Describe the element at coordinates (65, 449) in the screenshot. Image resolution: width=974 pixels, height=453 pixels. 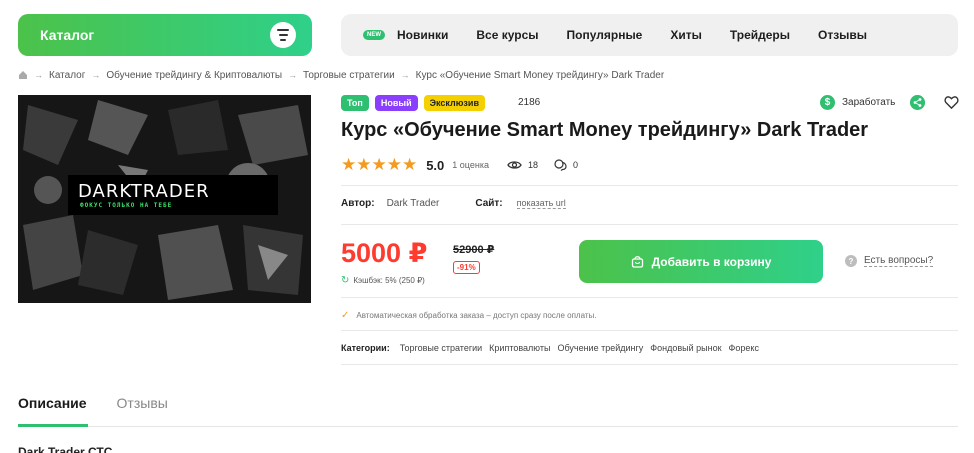
I see `description-heading: Dark Trader СТС` at that location.